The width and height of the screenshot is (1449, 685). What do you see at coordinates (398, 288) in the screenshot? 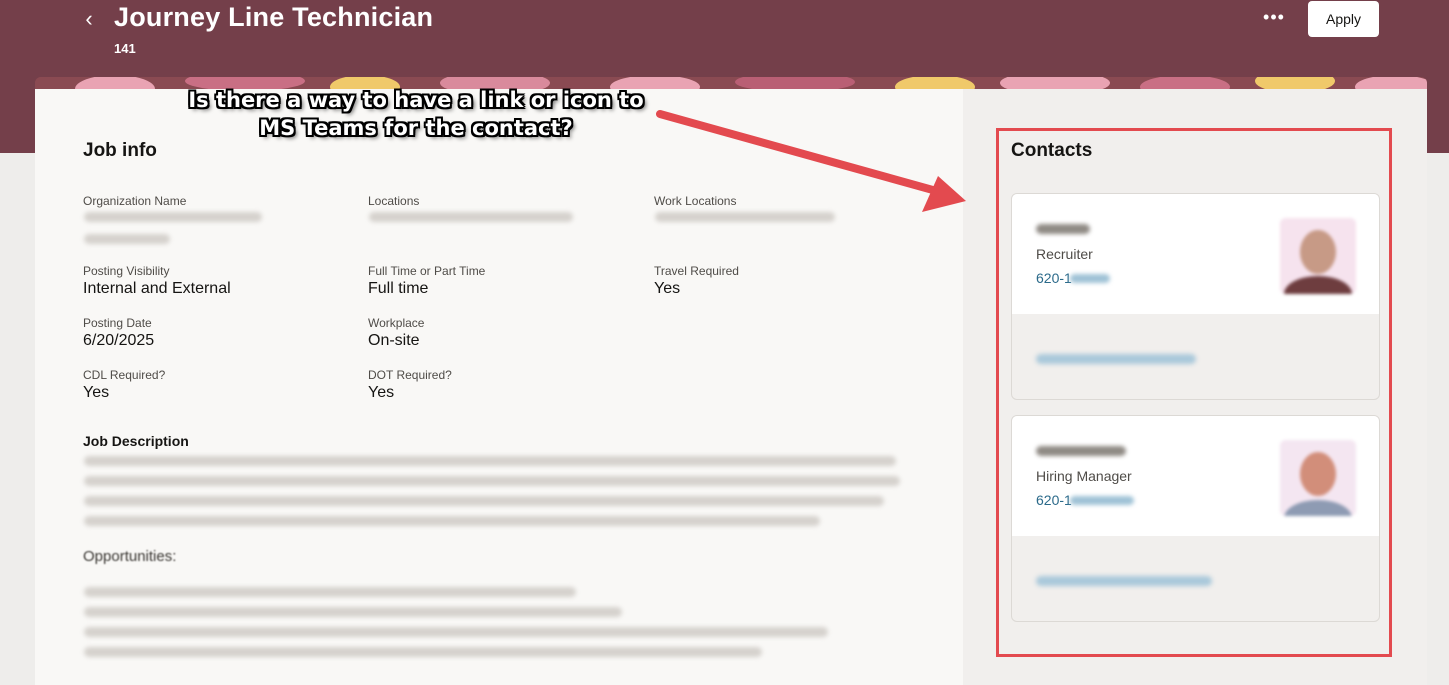
I see `employment-type-value: Full time` at bounding box center [398, 288].